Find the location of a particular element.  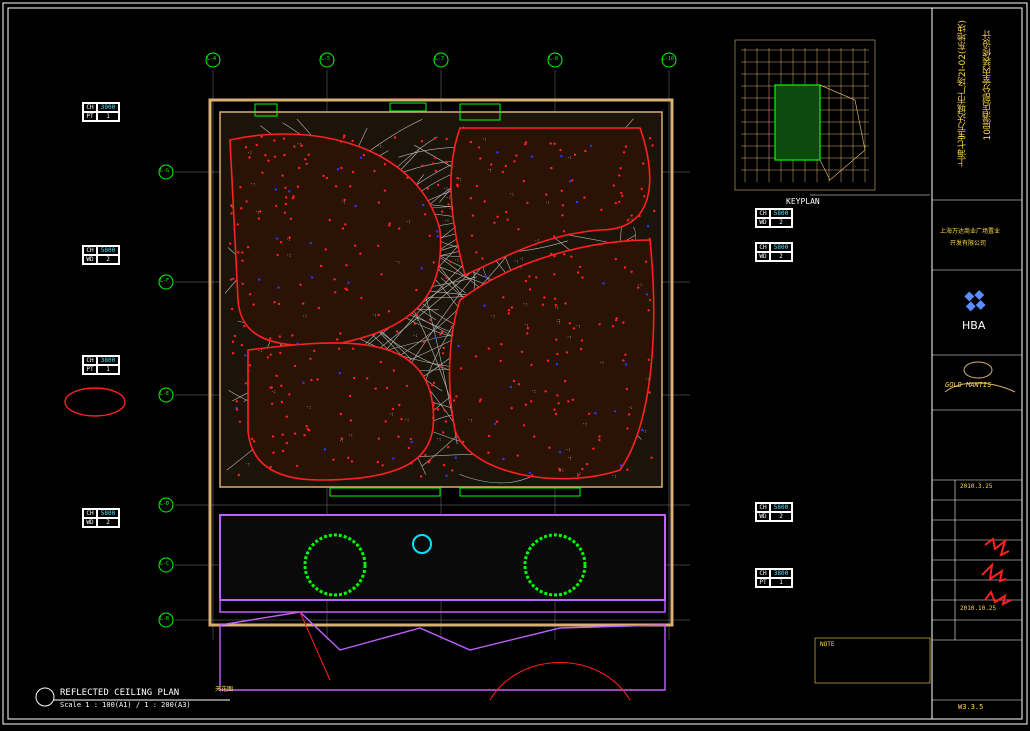

keyplan is located at coordinates (805, 115).